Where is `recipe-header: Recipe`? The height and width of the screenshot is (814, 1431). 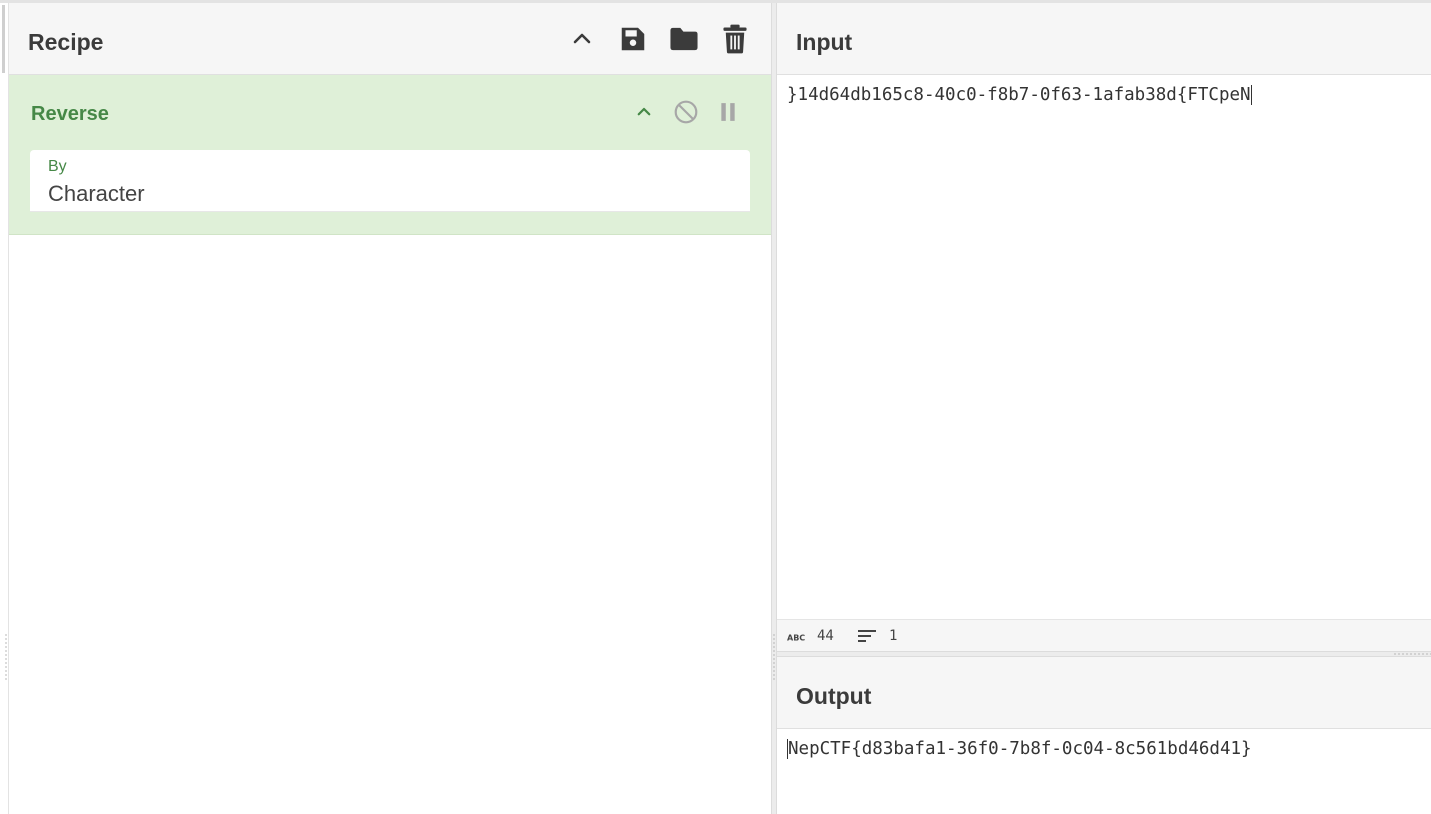 recipe-header: Recipe is located at coordinates (390, 39).